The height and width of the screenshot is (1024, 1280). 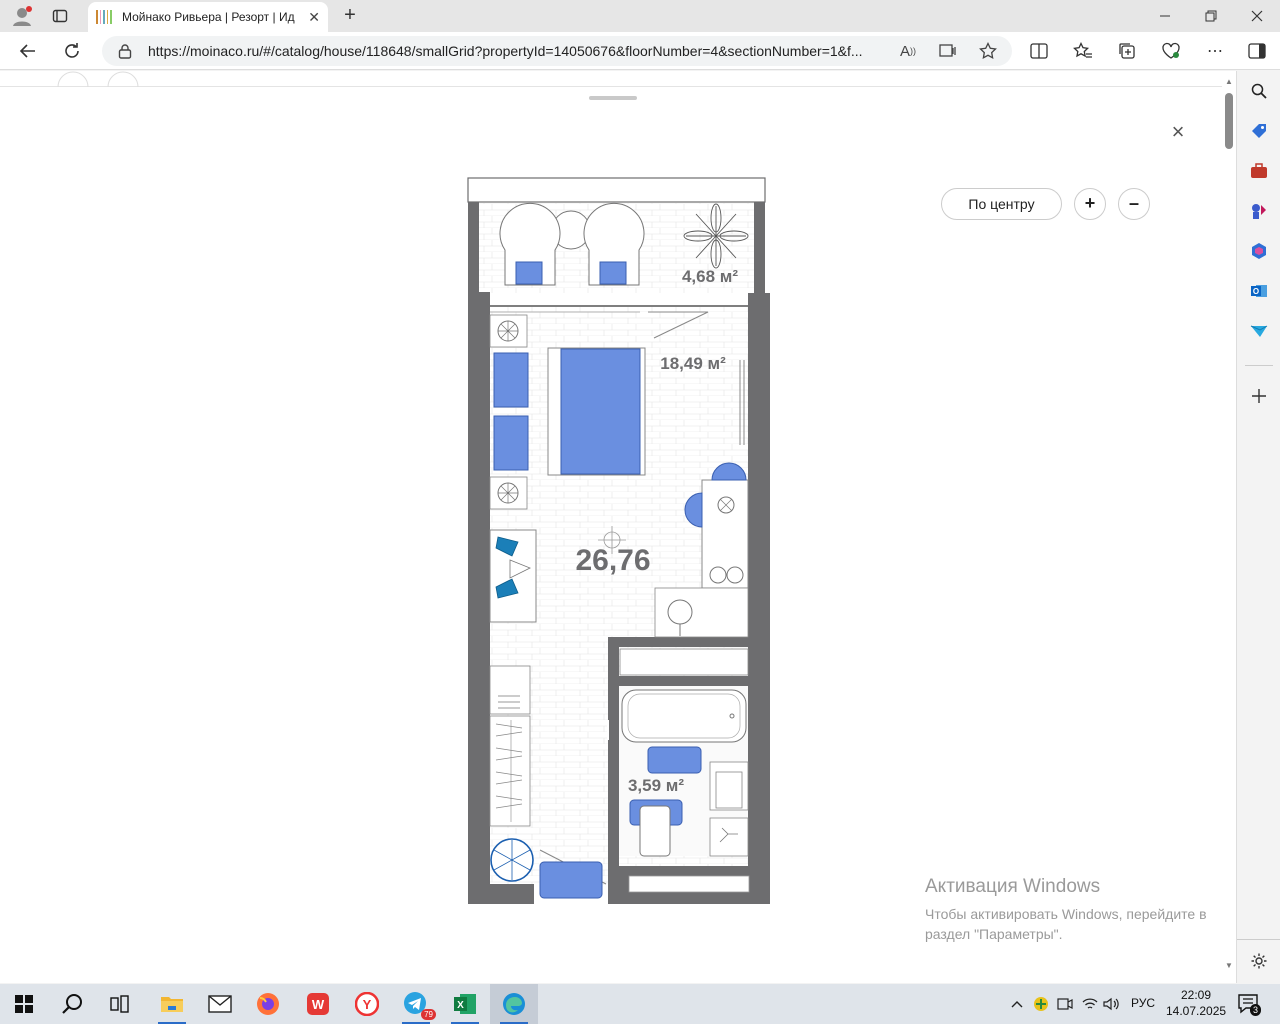 What do you see at coordinates (759, 770) in the screenshot?
I see `wall-right-lower` at bounding box center [759, 770].